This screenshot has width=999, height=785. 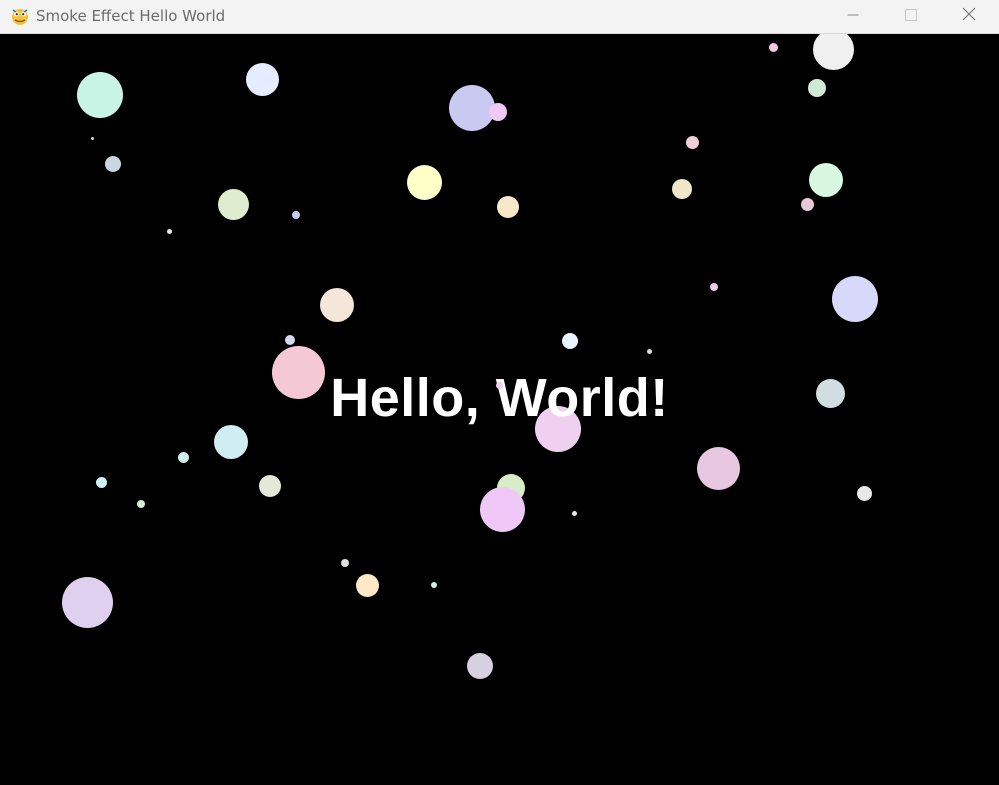 I want to click on close-button, so click(x=969, y=16).